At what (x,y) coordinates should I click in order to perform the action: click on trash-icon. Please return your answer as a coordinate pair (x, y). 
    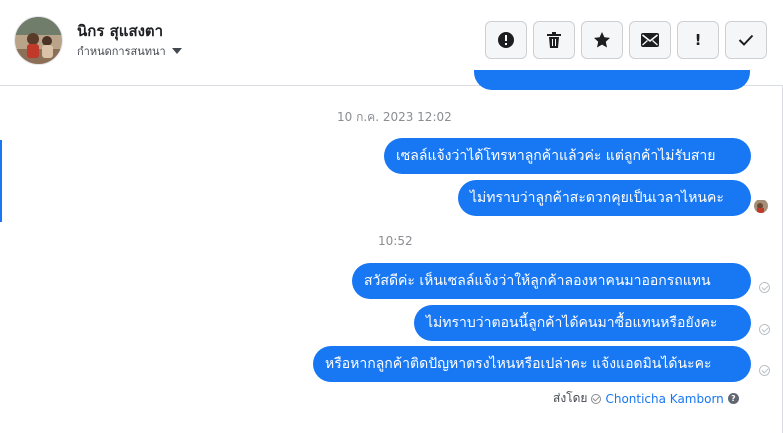
    Looking at the image, I should click on (554, 40).